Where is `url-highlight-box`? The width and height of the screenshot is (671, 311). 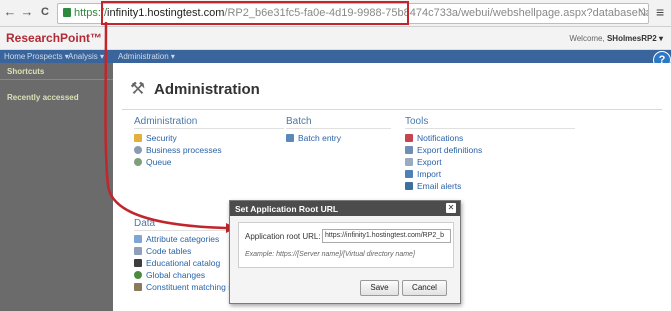
url-highlight-box is located at coordinates (255, 13).